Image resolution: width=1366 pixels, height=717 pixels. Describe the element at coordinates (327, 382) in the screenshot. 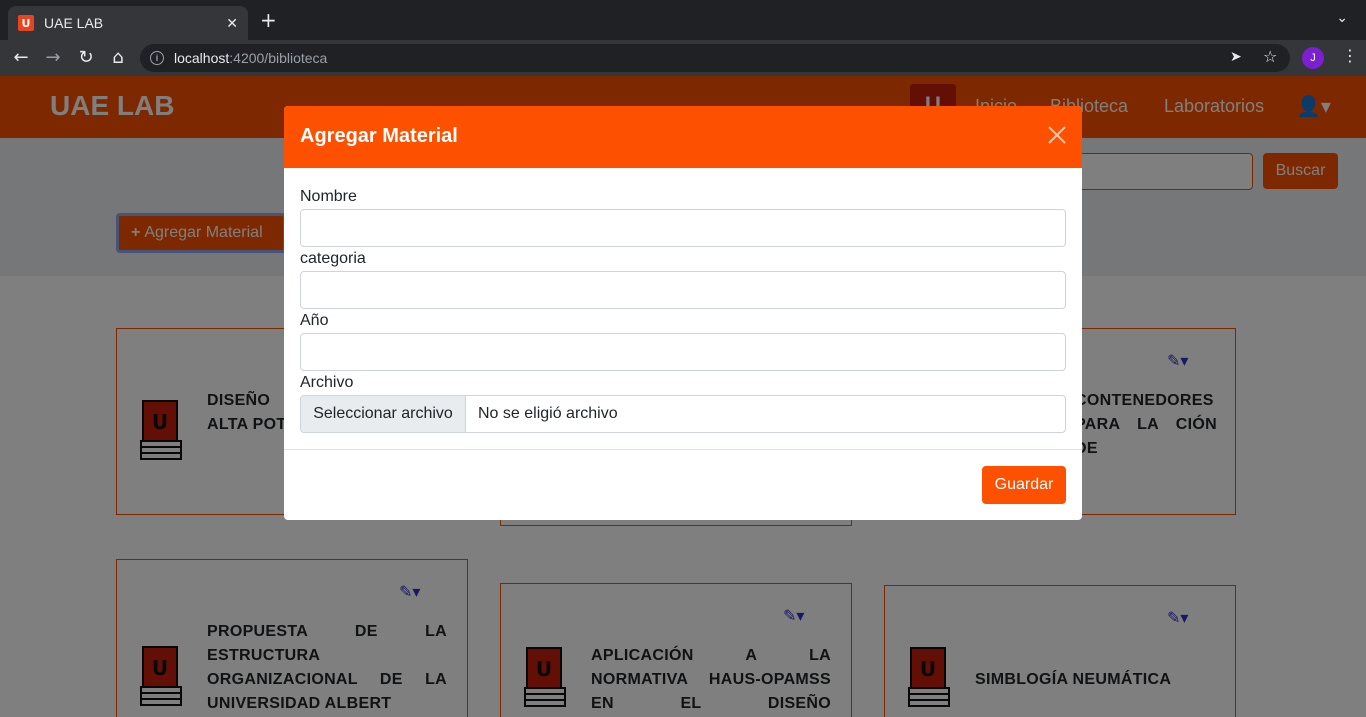

I see `archivo-label: Archivo` at that location.